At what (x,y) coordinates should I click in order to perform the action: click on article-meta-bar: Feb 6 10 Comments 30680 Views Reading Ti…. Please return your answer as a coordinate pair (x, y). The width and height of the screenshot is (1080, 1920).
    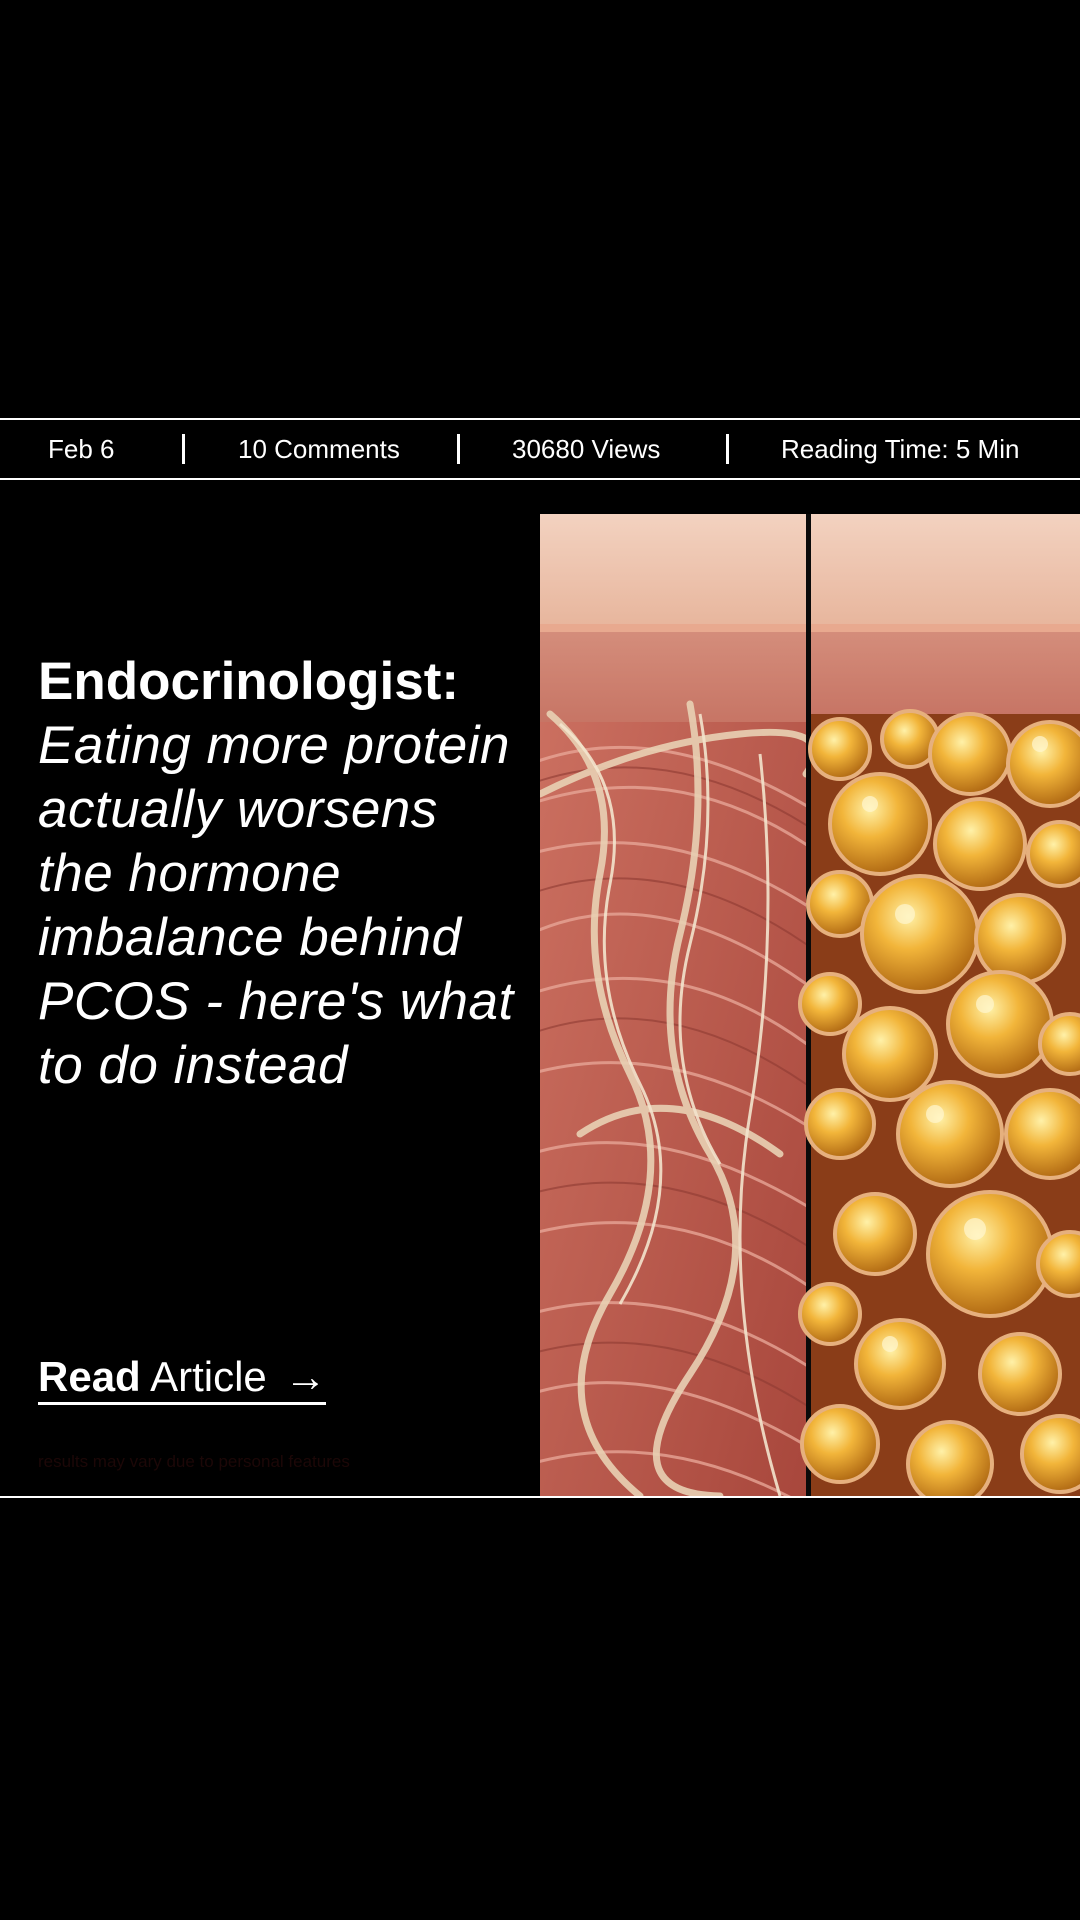
    Looking at the image, I should click on (540, 449).